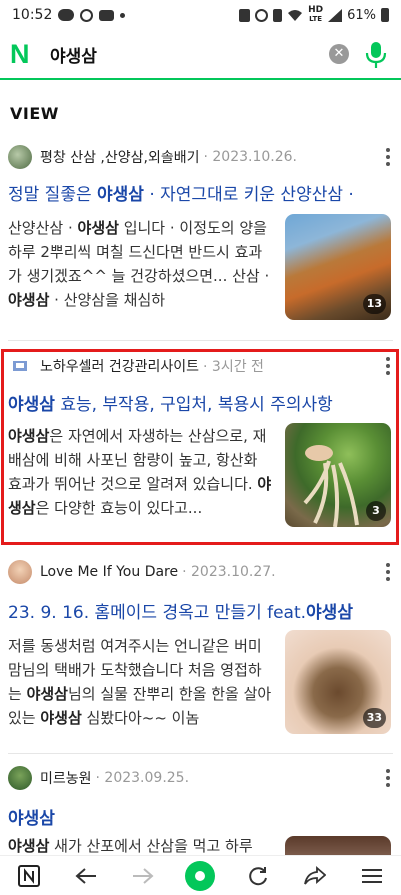 The width and height of the screenshot is (401, 895). I want to click on green-dot-icon, so click(200, 876).